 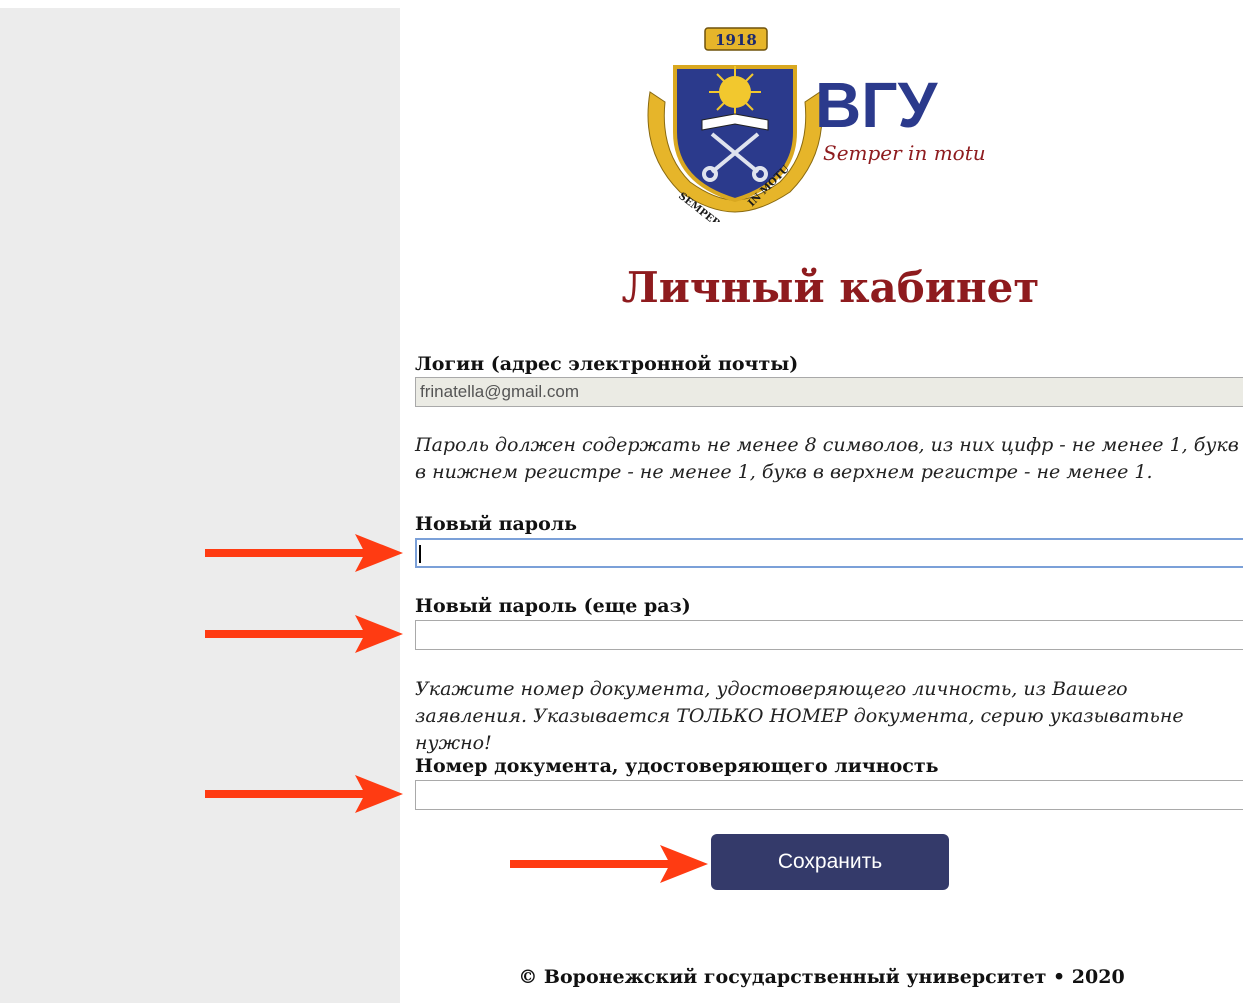 I want to click on svg-text: 1918, so click(x=736, y=40).